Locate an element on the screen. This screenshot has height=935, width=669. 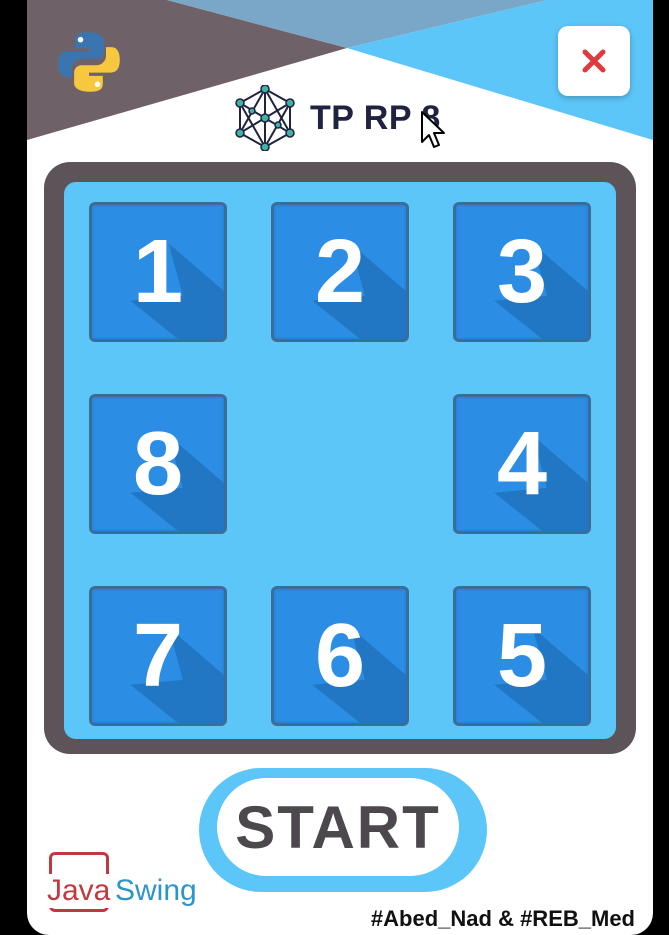
puzzle-tile-4: 4 is located at coordinates (522, 464).